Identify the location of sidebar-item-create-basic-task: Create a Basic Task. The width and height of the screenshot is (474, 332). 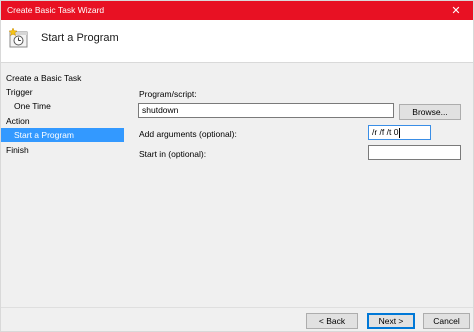
(44, 78).